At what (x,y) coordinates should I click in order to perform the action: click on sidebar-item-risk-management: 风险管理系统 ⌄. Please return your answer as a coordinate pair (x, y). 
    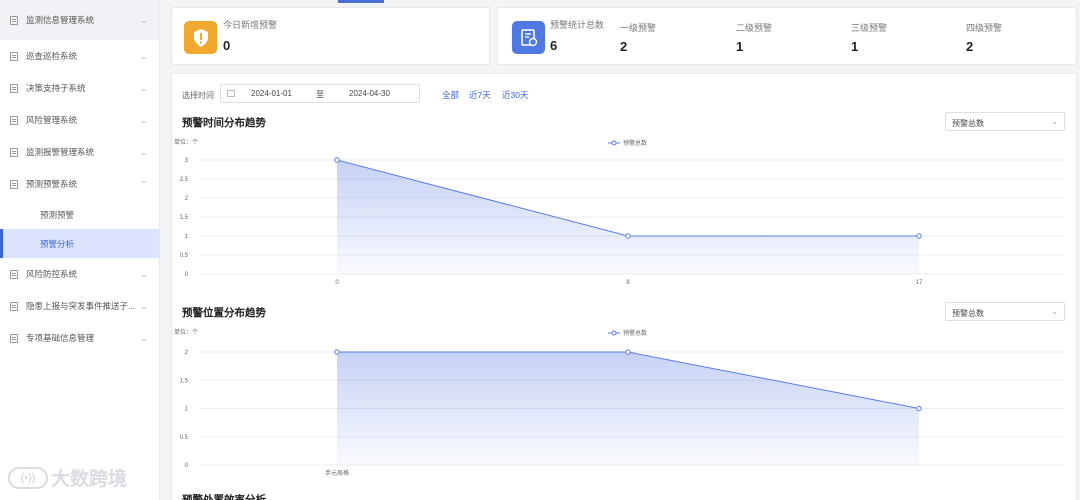
    Looking at the image, I should click on (79, 120).